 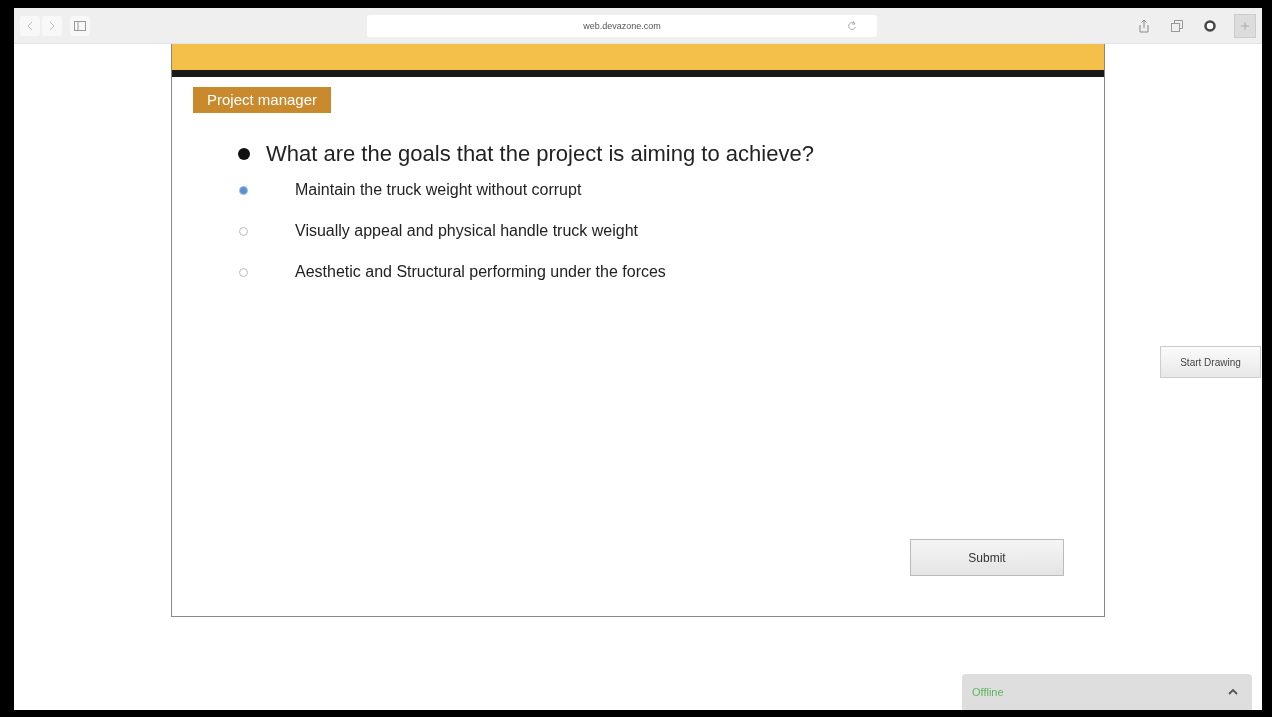 What do you see at coordinates (1233, 692) in the screenshot?
I see `caret-icon` at bounding box center [1233, 692].